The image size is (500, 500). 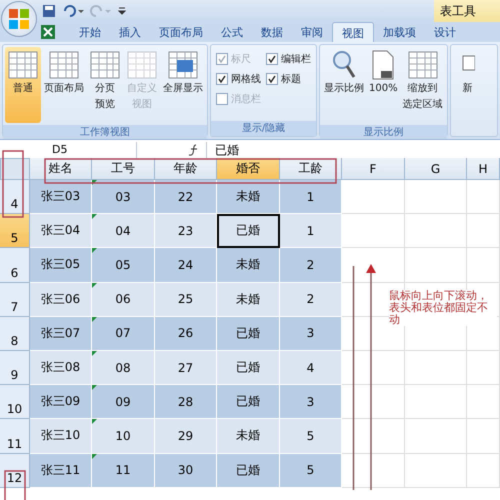 What do you see at coordinates (311, 169) in the screenshot?
I see `column-header: 工龄` at bounding box center [311, 169].